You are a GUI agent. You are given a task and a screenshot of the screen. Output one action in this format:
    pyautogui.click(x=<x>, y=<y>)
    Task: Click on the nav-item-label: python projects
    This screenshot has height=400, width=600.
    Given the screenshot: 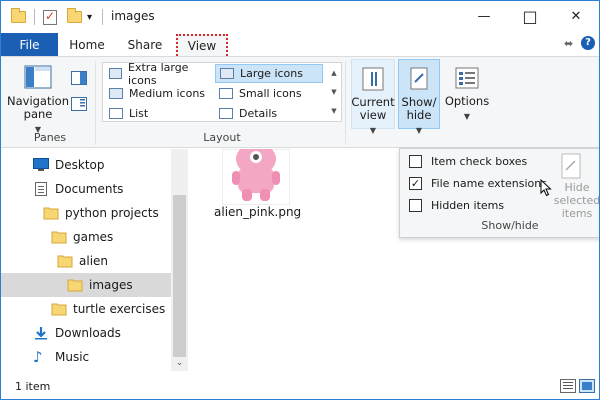 What is the action you would take?
    pyautogui.click(x=112, y=213)
    